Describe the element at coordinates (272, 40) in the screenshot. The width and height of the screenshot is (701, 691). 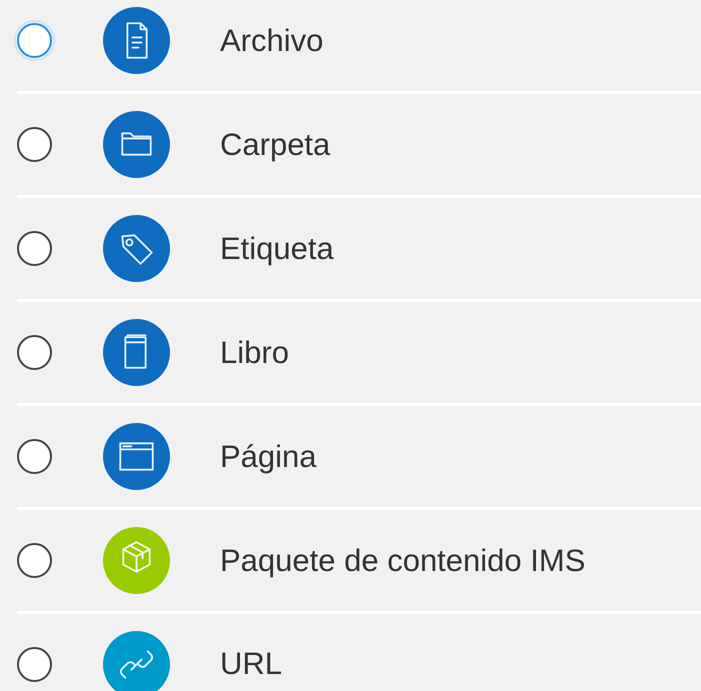
I see `option-label: Archivo` at that location.